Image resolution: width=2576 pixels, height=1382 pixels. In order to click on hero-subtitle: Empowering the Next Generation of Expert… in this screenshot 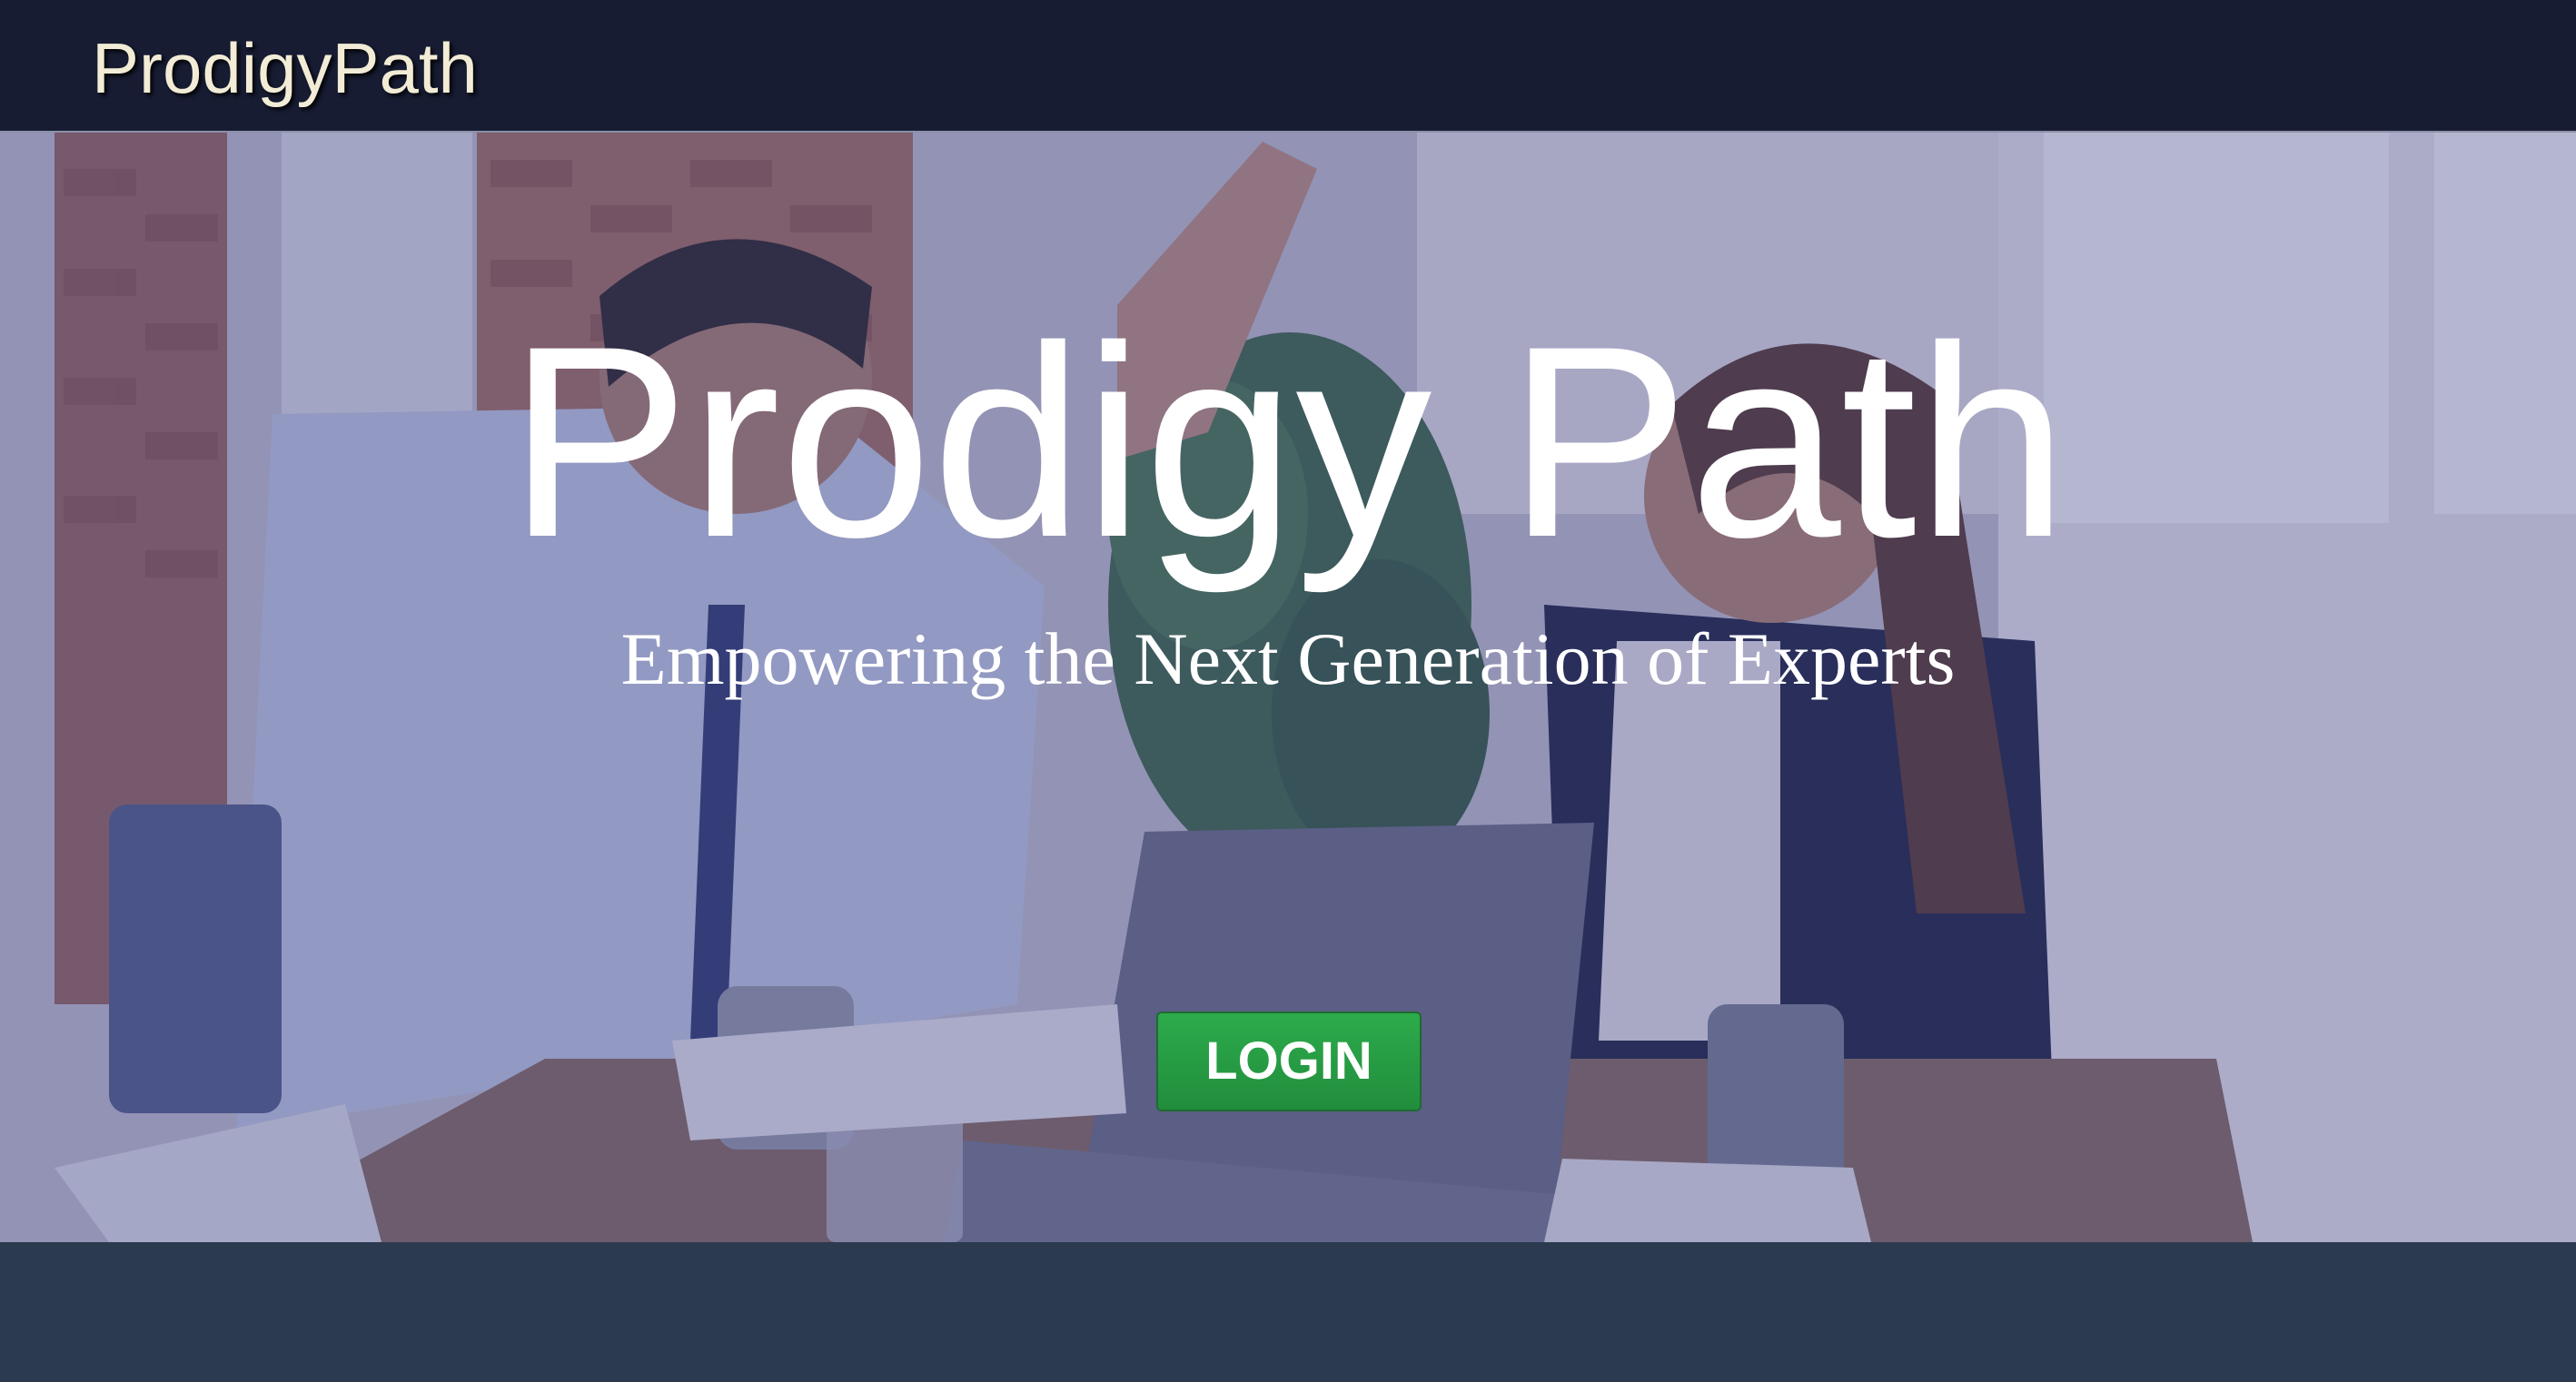, I will do `click(1288, 658)`.